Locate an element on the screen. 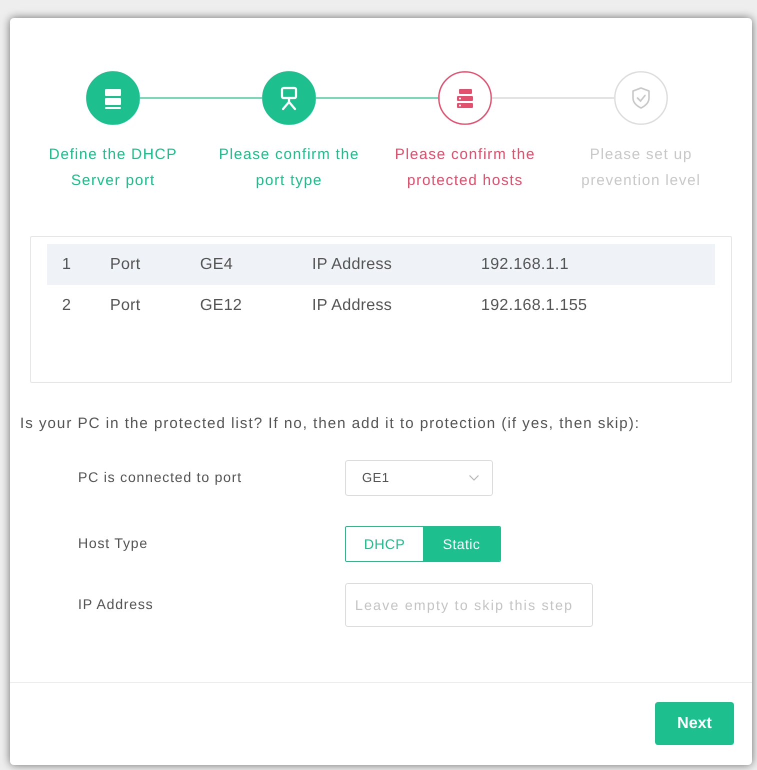 This screenshot has height=770, width=757. question-text: Is your PC in the protected list? If no, then add it to protection (if yes, then skip): is located at coordinates (330, 424).